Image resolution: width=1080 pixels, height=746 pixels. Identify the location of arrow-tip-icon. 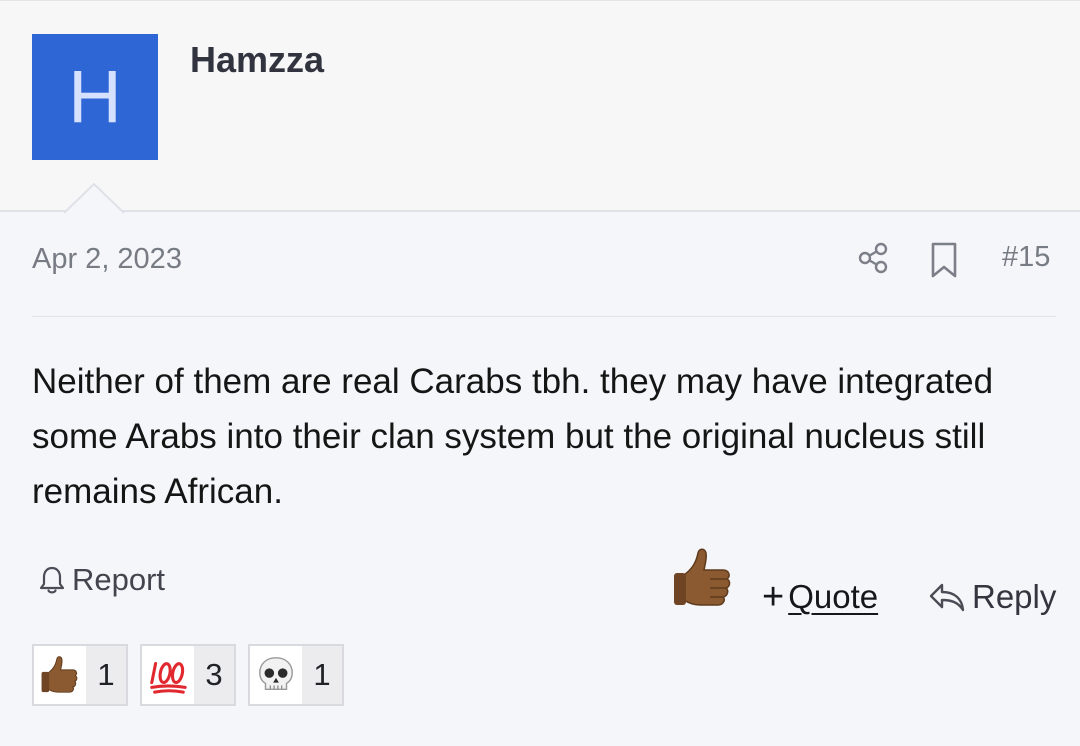
(94, 198).